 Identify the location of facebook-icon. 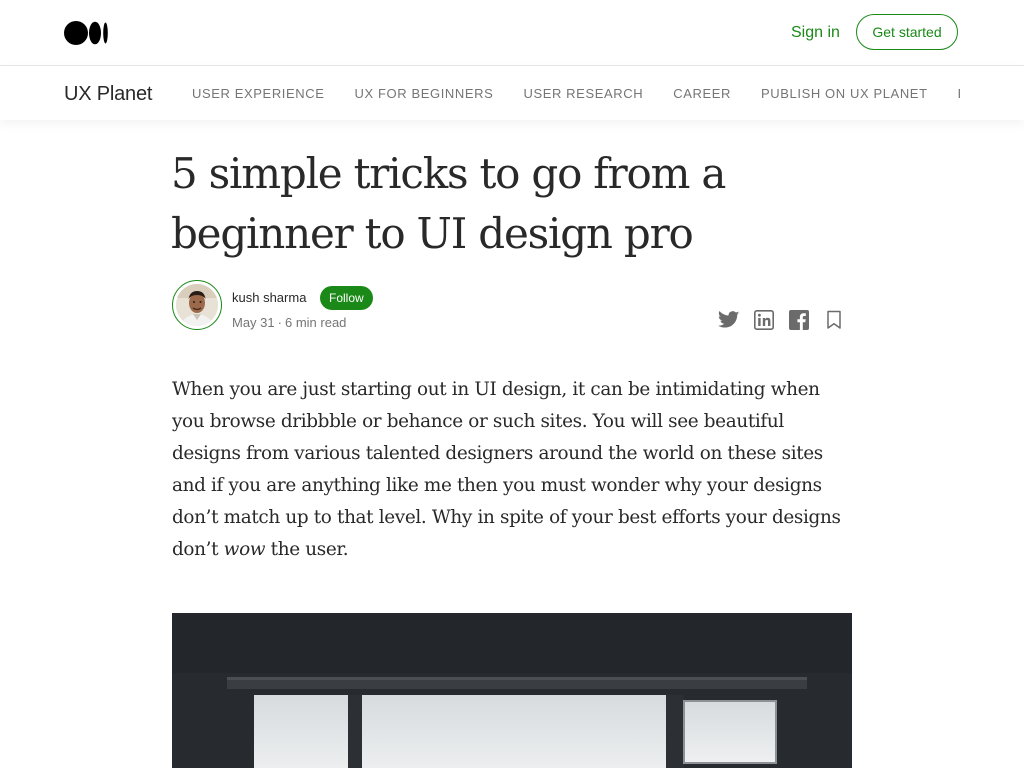
(798, 319).